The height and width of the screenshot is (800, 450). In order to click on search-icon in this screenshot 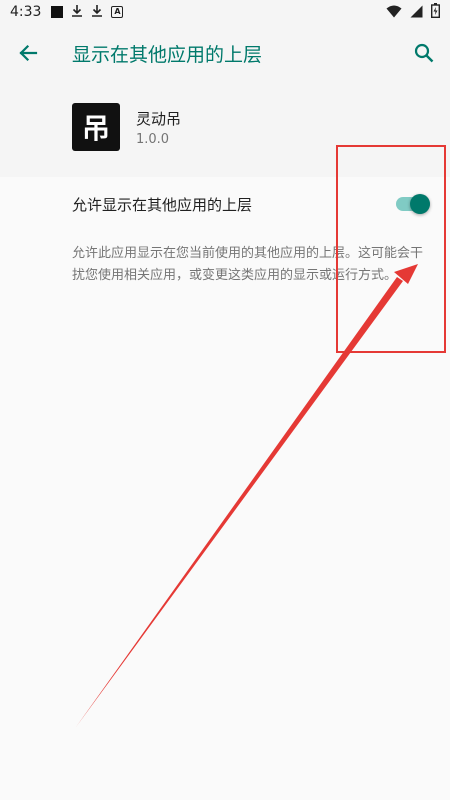, I will do `click(424, 53)`.